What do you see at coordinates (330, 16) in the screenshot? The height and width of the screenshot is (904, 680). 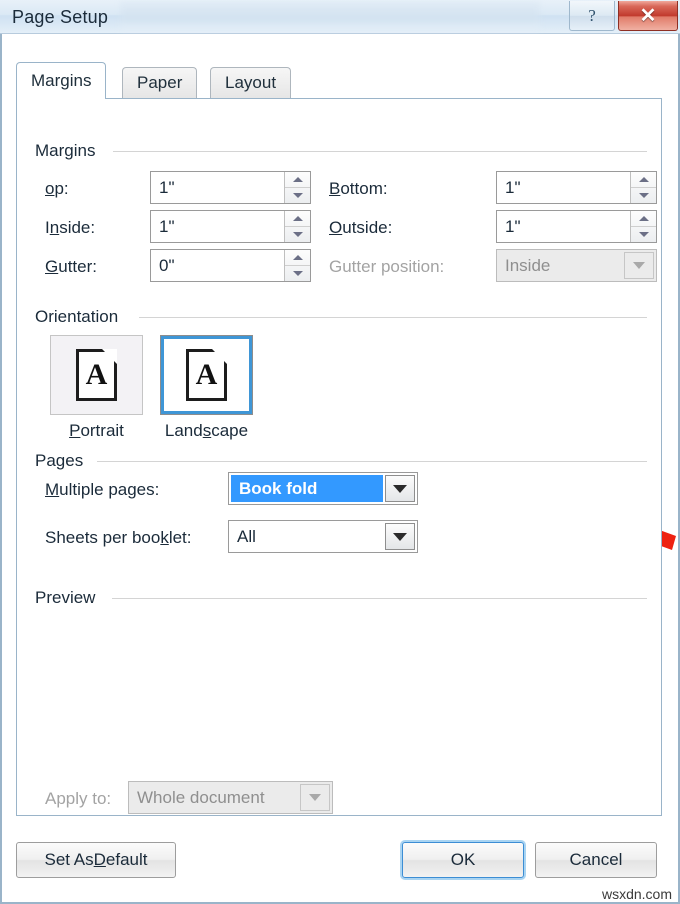 I see `titlebar-glass-blur` at bounding box center [330, 16].